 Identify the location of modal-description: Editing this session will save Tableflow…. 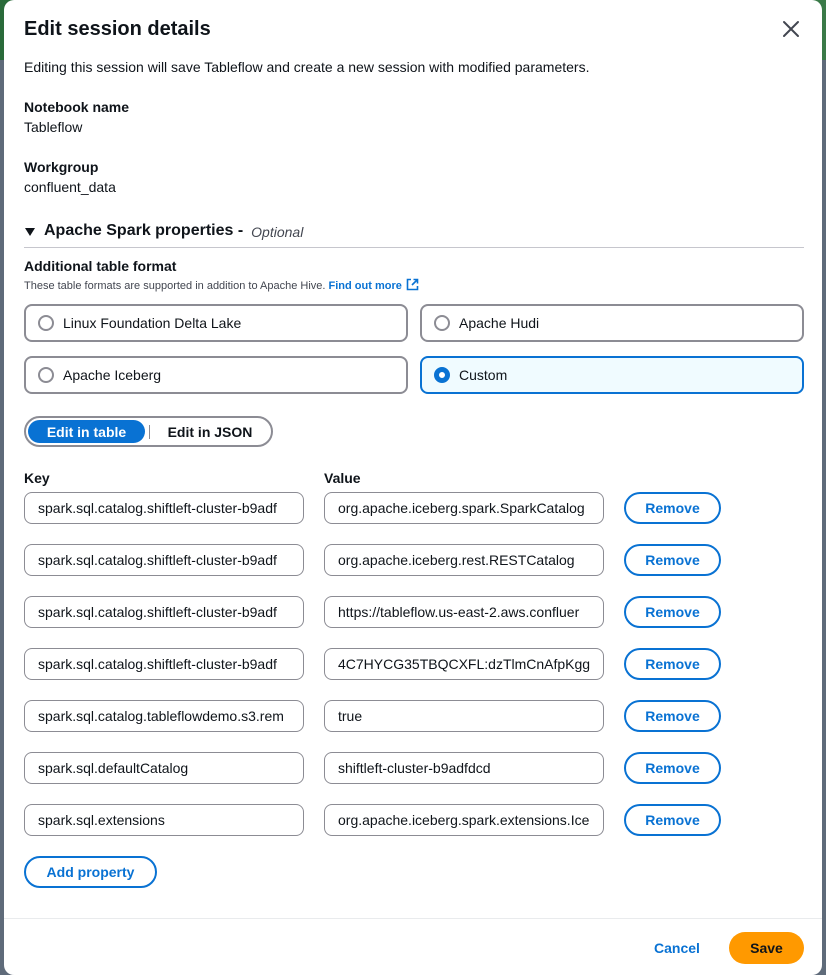
(307, 67).